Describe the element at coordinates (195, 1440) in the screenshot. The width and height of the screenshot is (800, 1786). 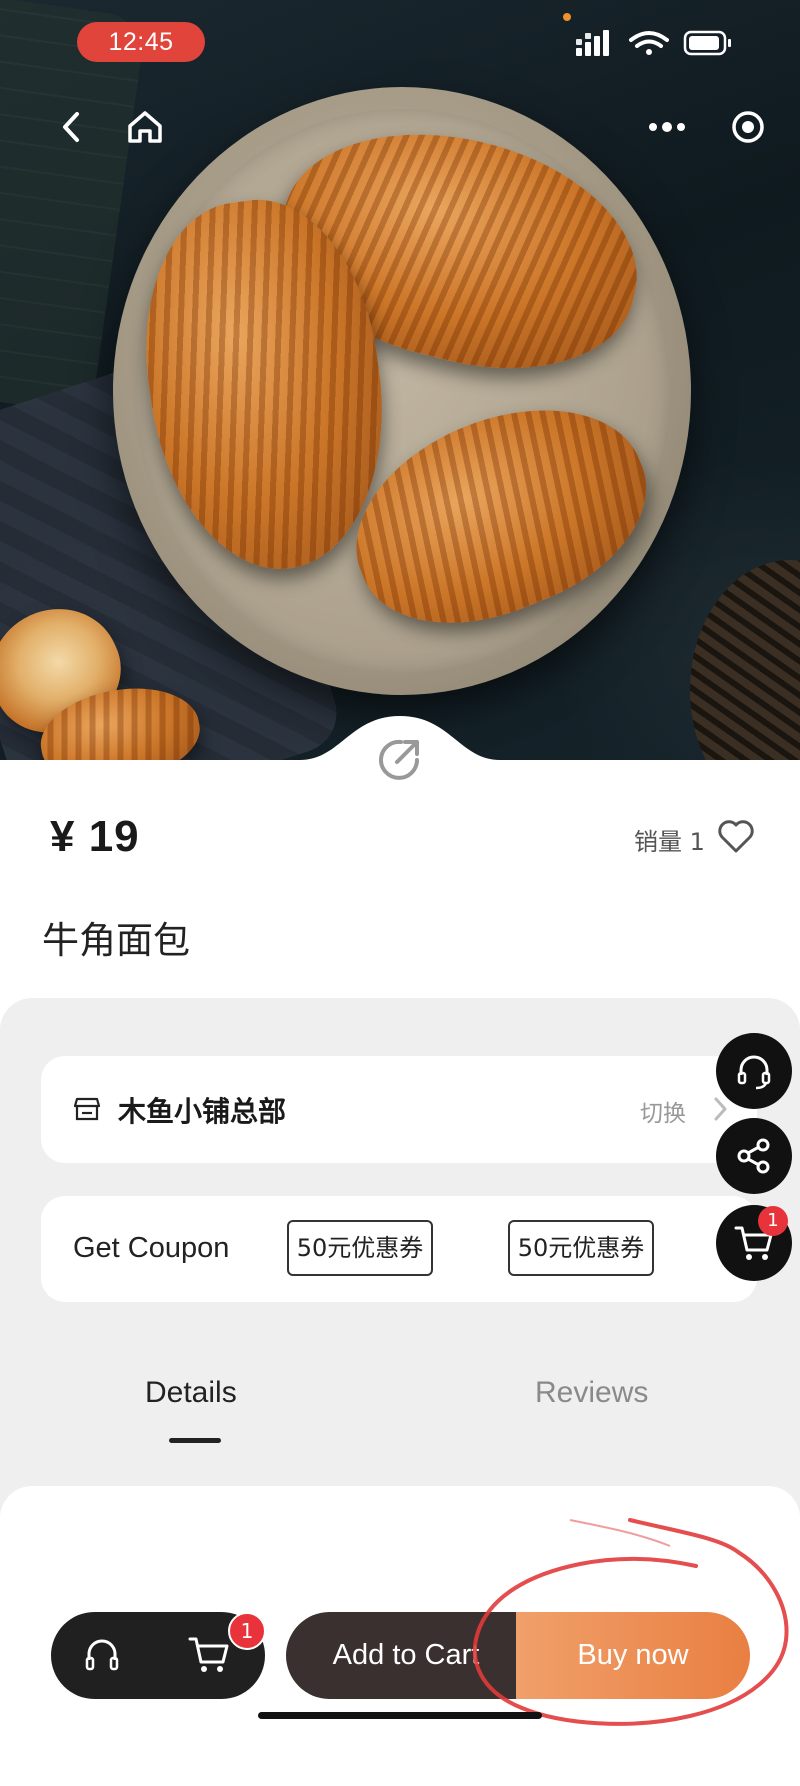
I see `active-tab-indicator` at that location.